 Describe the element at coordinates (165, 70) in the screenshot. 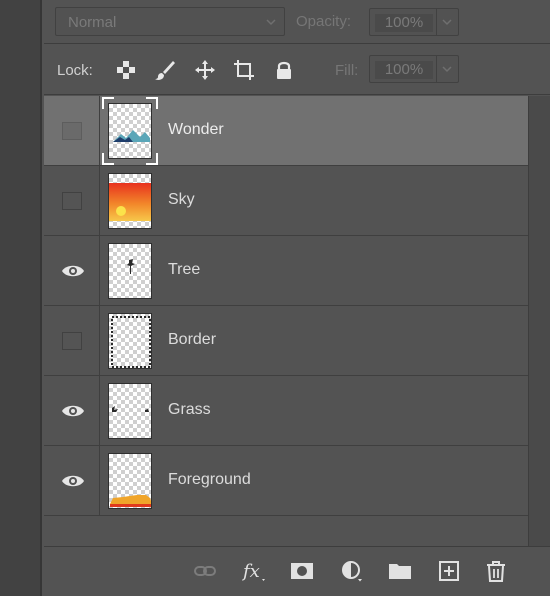

I see `brush-icon` at that location.